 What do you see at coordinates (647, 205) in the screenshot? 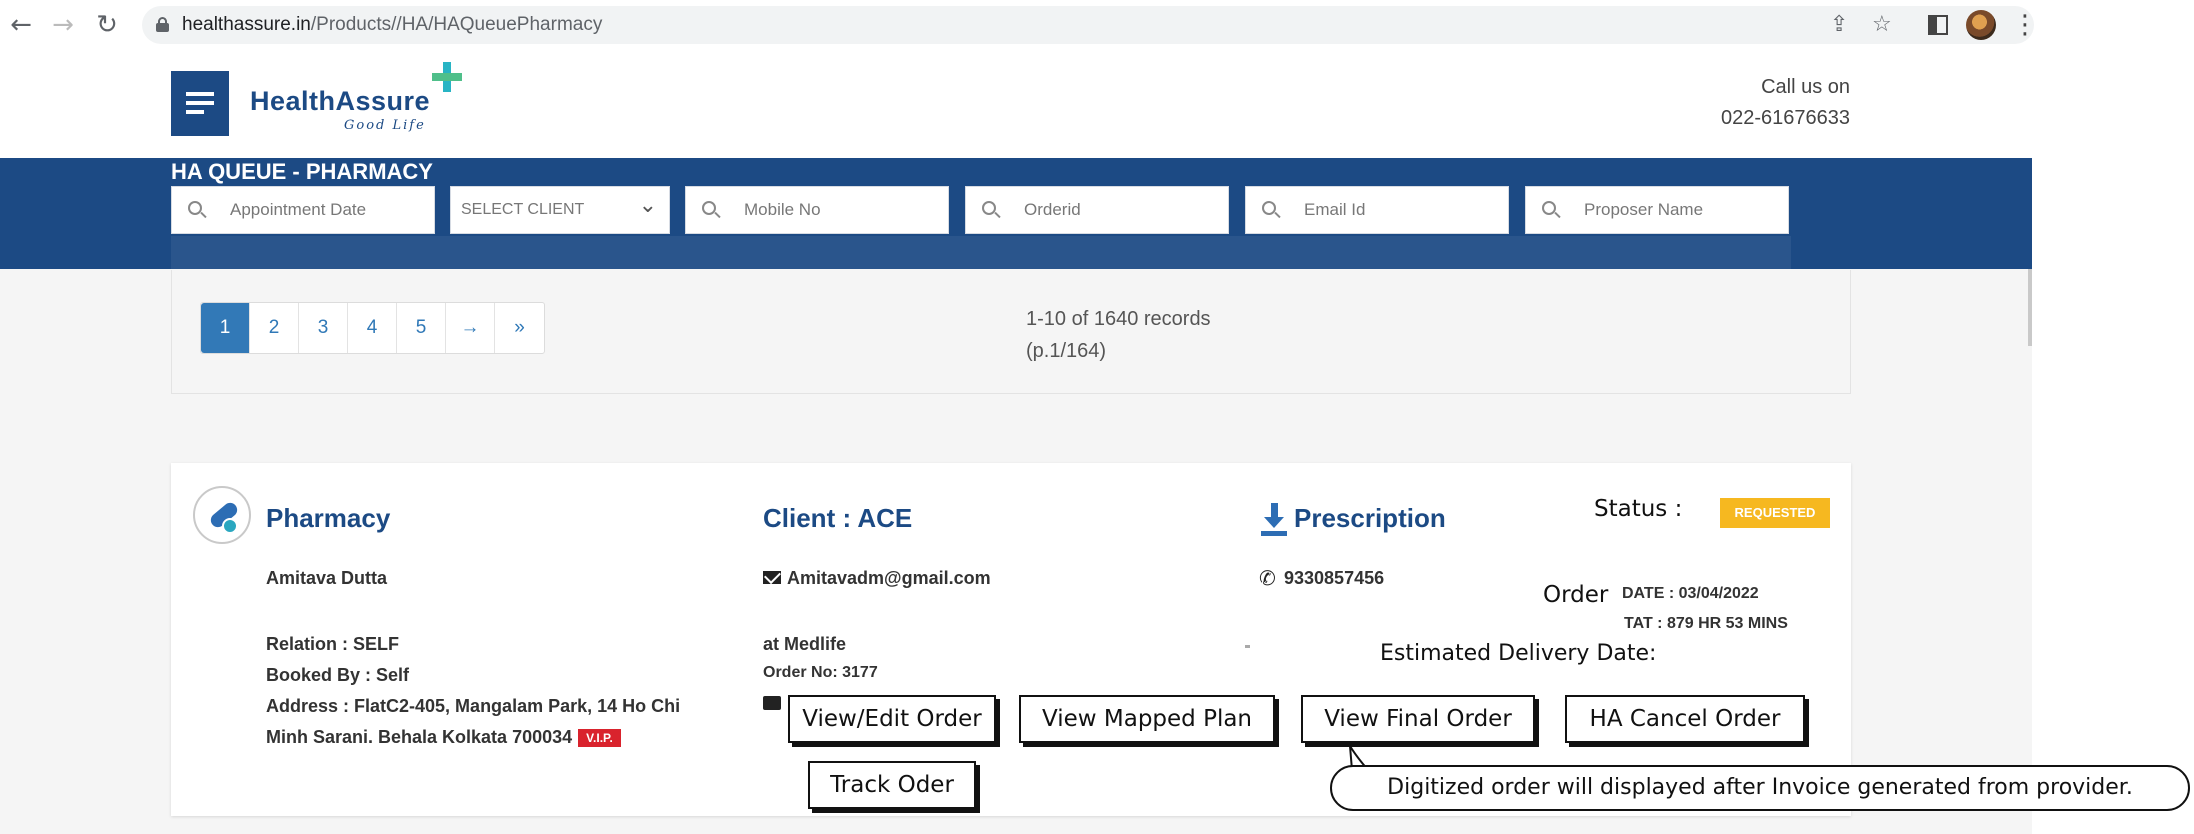
I see `chevron-down-icon: ⌄` at bounding box center [647, 205].